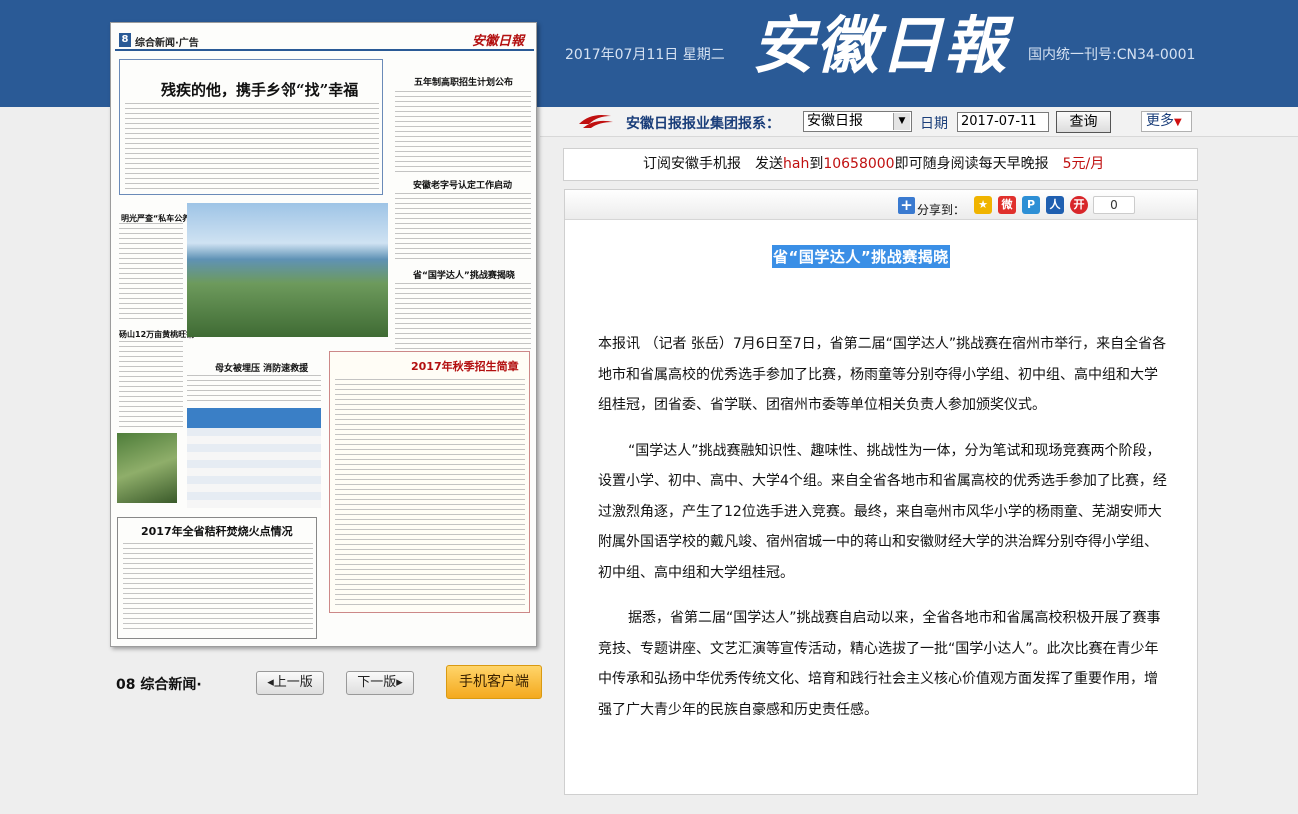  Describe the element at coordinates (978, 164) in the screenshot. I see `subscribe-text-c: 即可随身阅读每天早晚报` at that location.